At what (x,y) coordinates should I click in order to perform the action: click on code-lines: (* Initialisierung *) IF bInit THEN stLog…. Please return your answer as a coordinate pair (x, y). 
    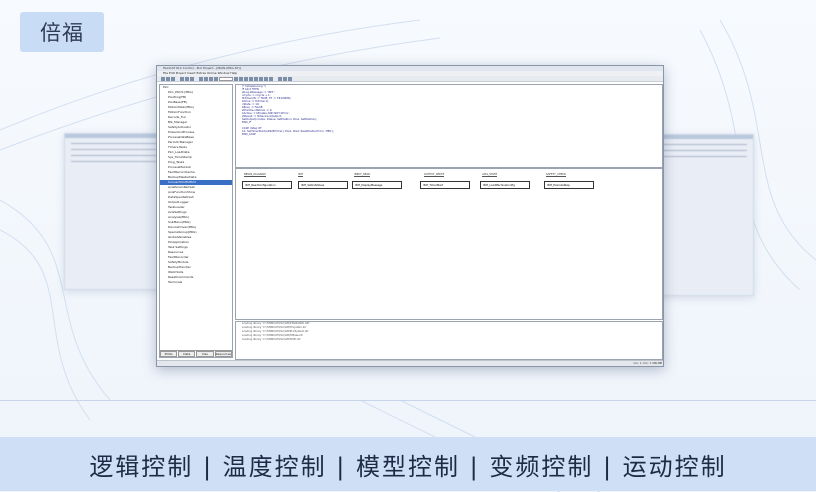
    Looking at the image, I should click on (449, 110).